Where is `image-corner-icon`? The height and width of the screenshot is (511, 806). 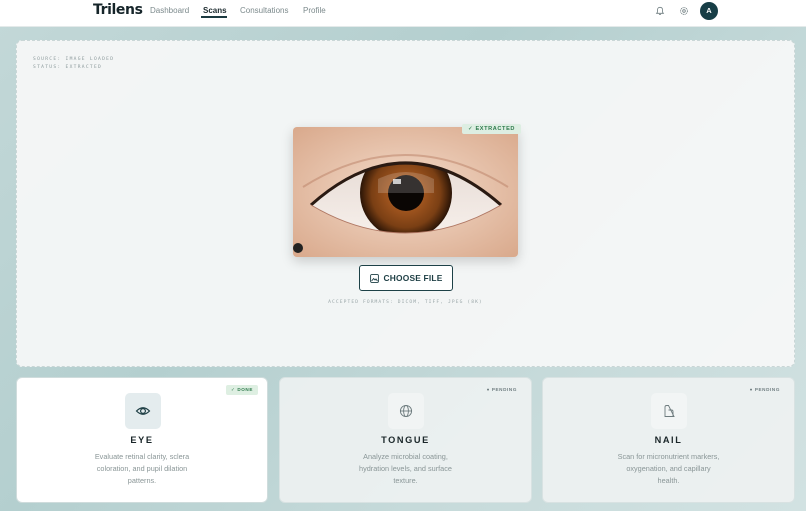 image-corner-icon is located at coordinates (298, 248).